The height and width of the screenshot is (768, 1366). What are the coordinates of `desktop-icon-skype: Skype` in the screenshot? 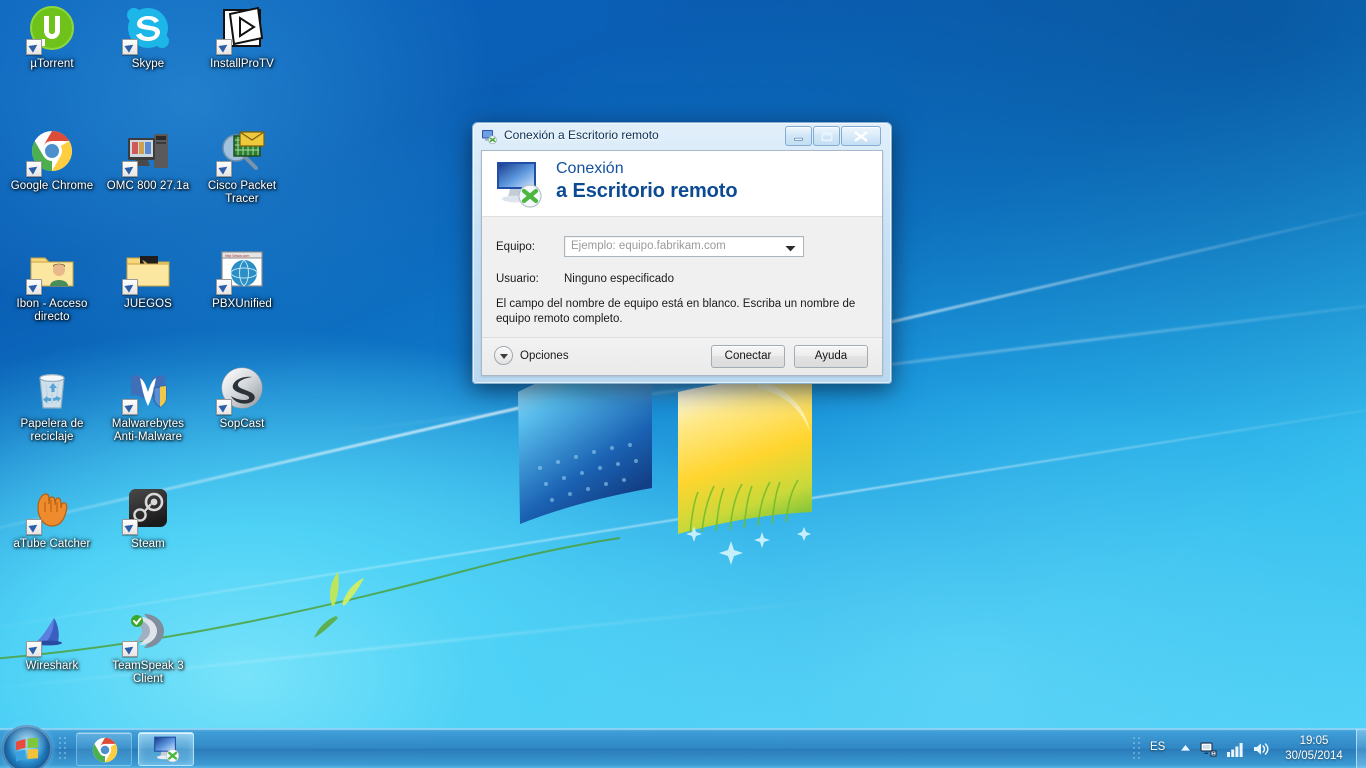 It's located at (148, 38).